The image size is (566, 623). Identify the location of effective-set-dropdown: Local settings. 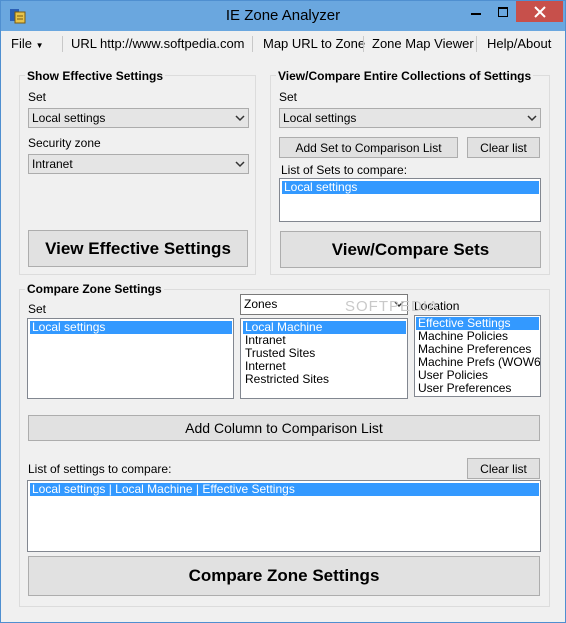
(138, 118).